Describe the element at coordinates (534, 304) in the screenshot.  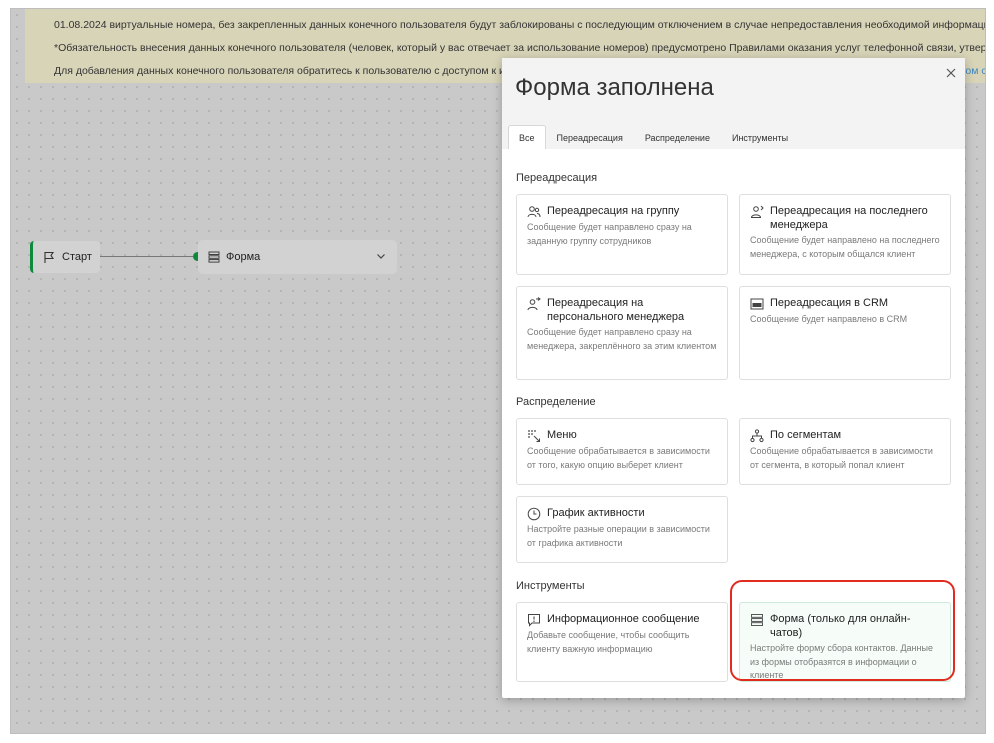
I see `personal-manager-icon` at that location.